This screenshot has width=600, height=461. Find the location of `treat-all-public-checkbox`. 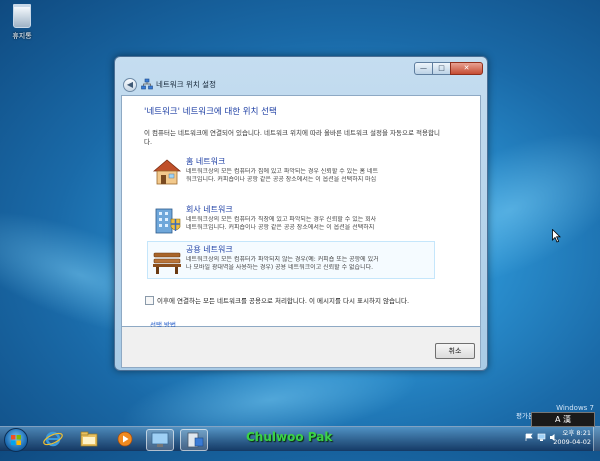

treat-all-public-checkbox is located at coordinates (149, 300).